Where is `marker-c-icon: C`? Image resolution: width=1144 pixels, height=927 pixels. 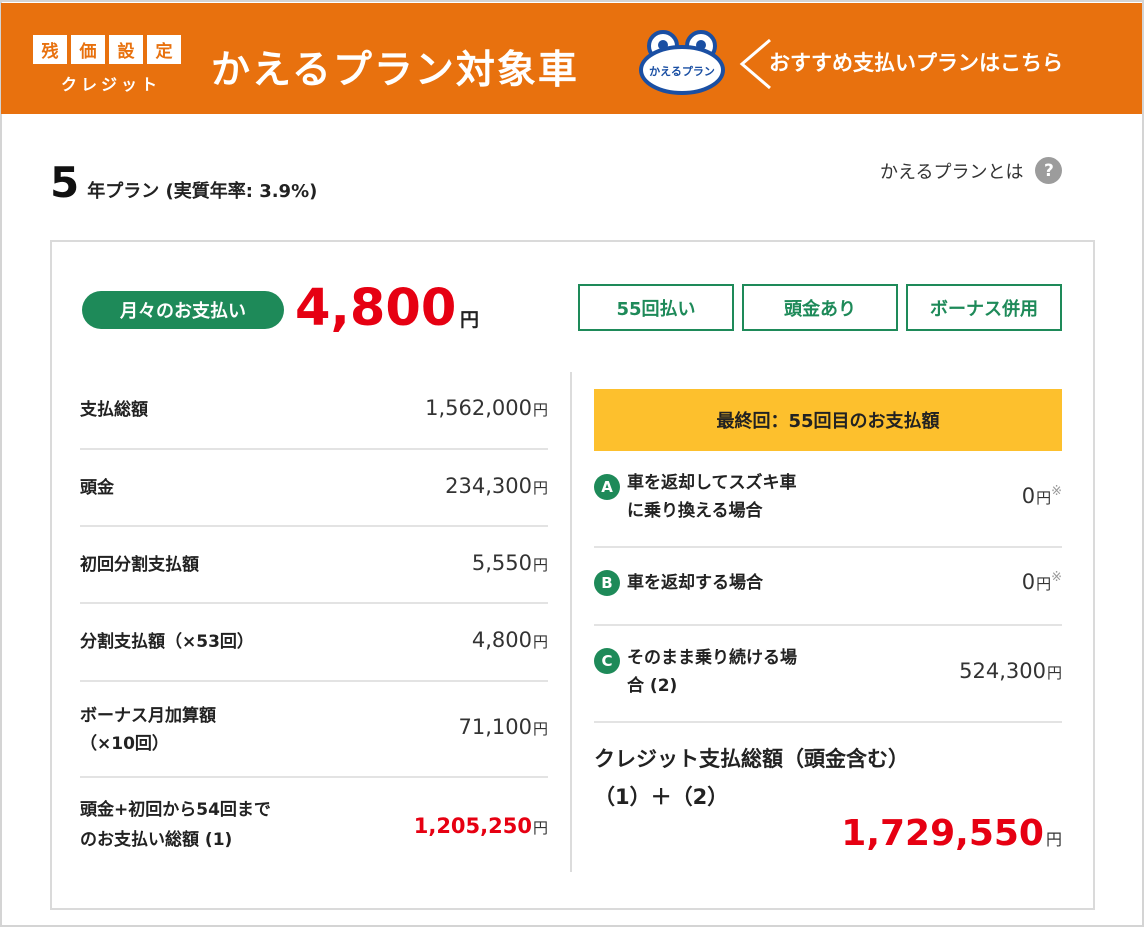 marker-c-icon: C is located at coordinates (607, 661).